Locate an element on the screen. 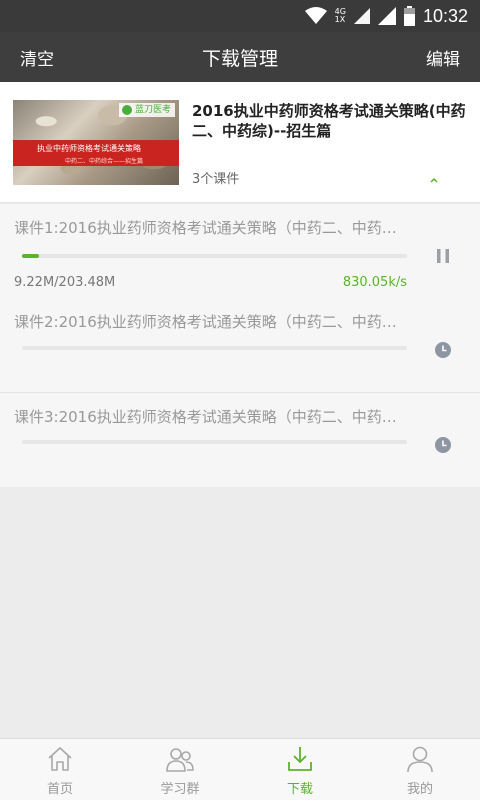 This screenshot has width=480, height=800. banner-title: 执业中药师资格考试通关策略 is located at coordinates (89, 148).